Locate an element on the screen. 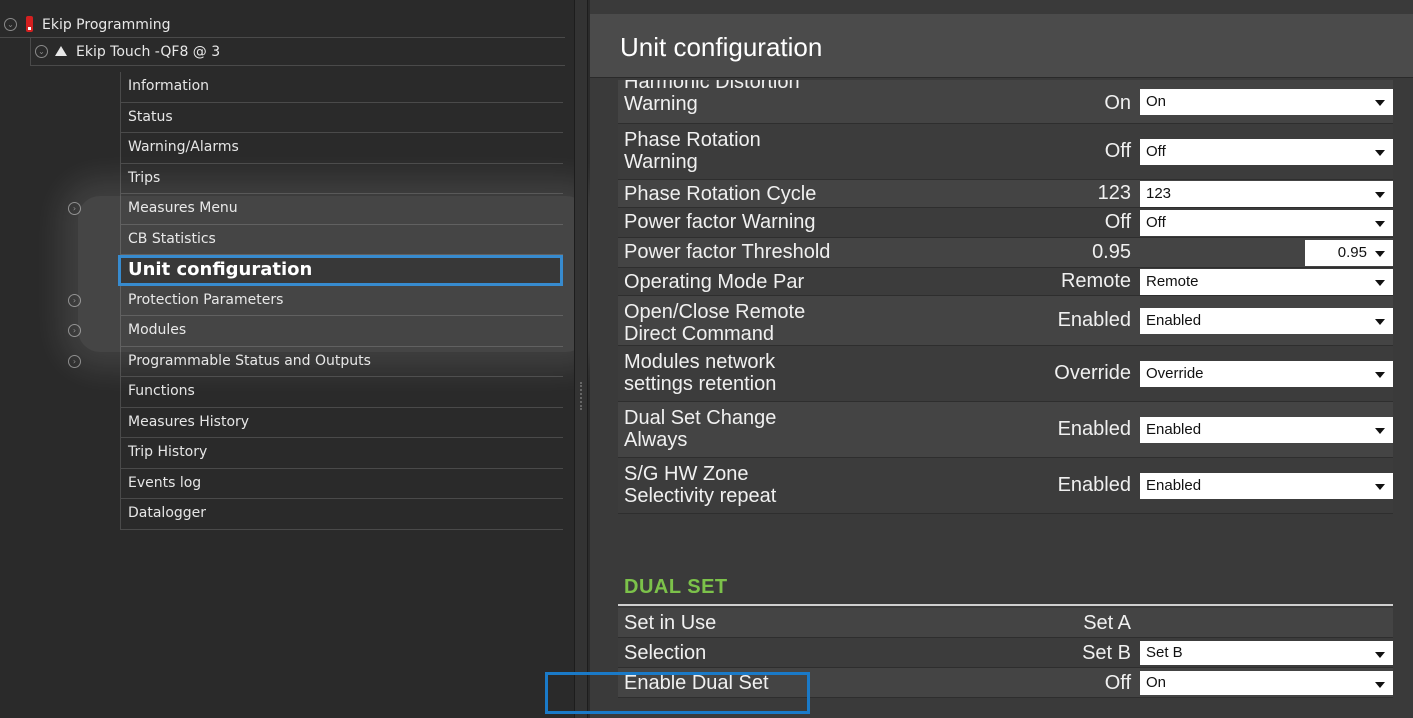 The width and height of the screenshot is (1413, 718). section-divider is located at coordinates (1005, 605).